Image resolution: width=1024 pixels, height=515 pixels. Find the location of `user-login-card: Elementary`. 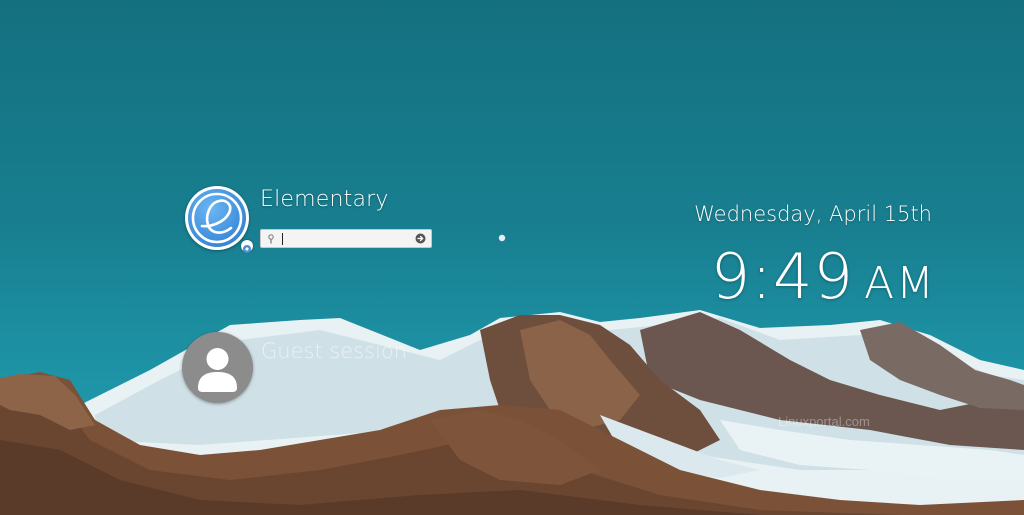

user-login-card: Elementary is located at coordinates (315, 219).